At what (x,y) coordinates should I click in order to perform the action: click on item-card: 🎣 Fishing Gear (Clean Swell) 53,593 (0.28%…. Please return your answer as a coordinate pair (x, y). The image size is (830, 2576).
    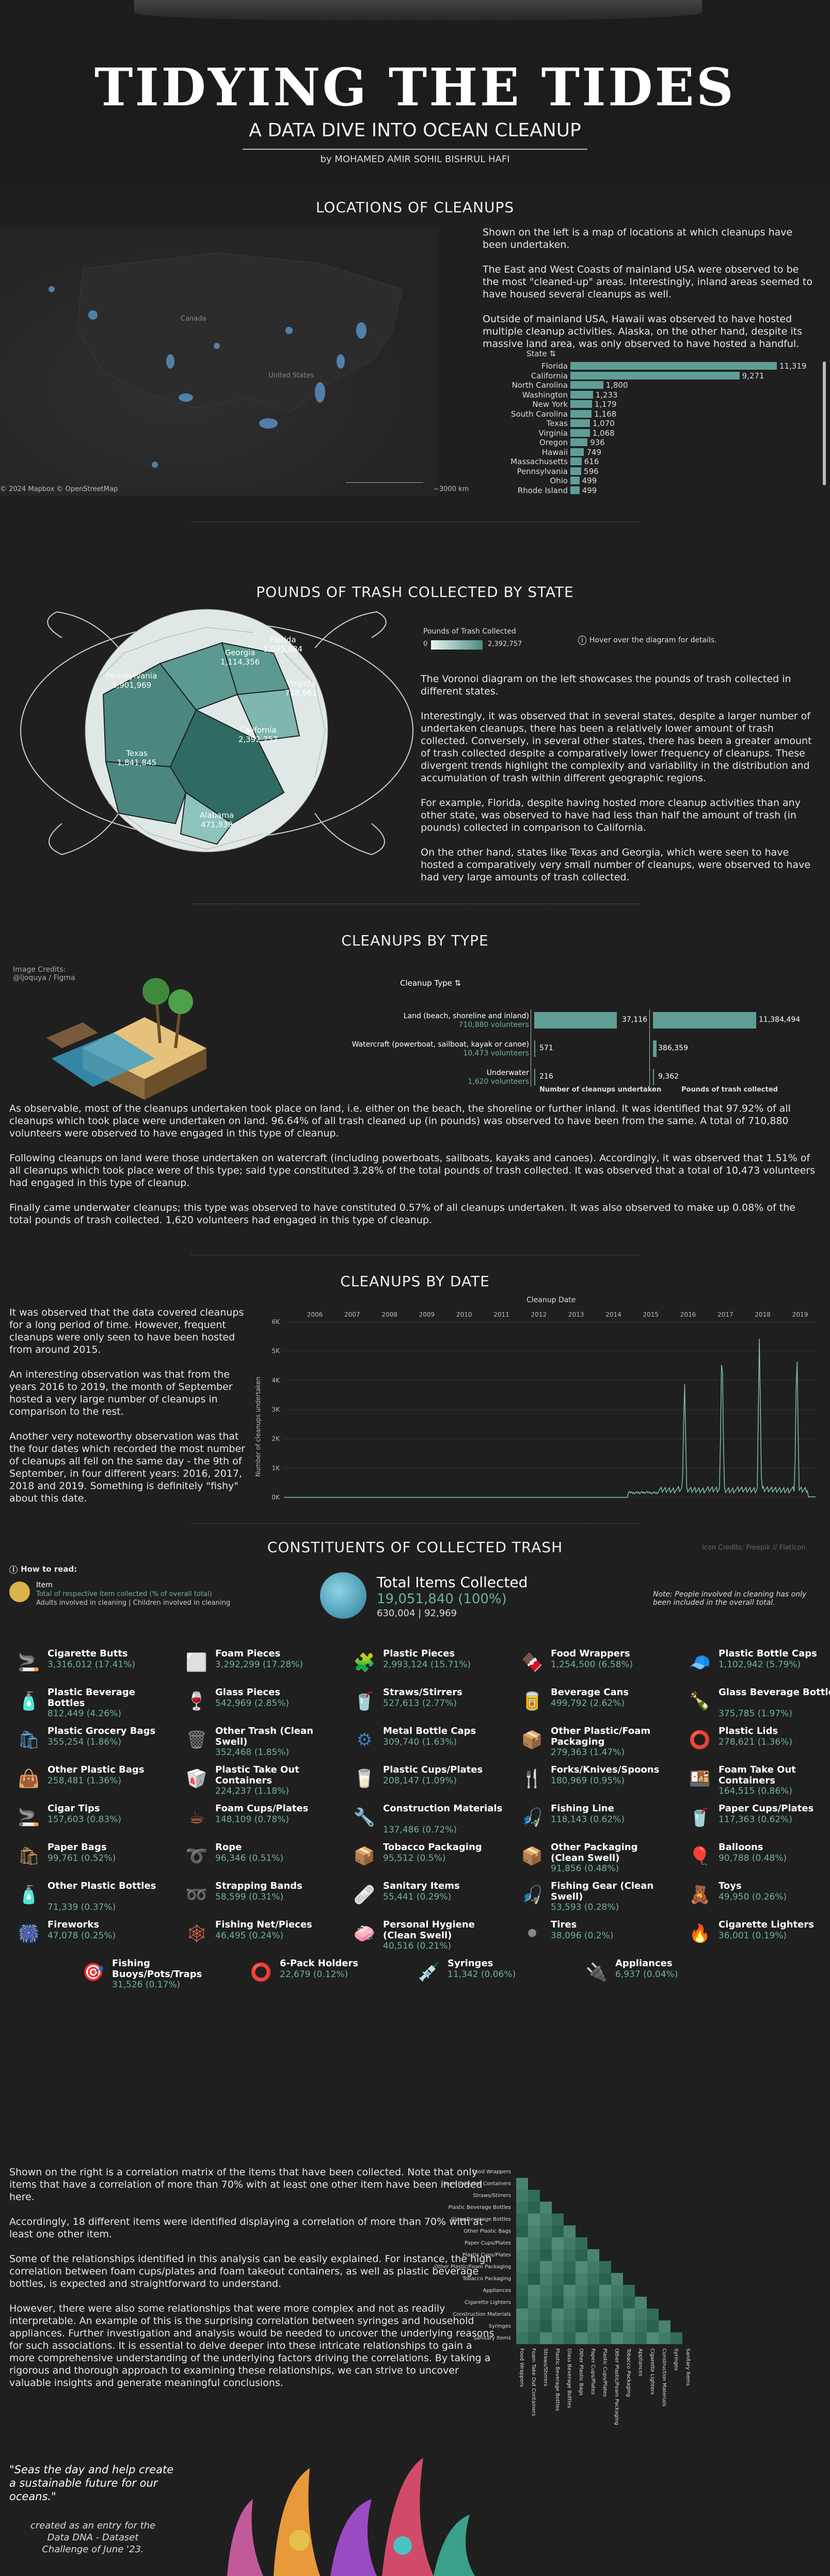
    Looking at the image, I should click on (596, 1898).